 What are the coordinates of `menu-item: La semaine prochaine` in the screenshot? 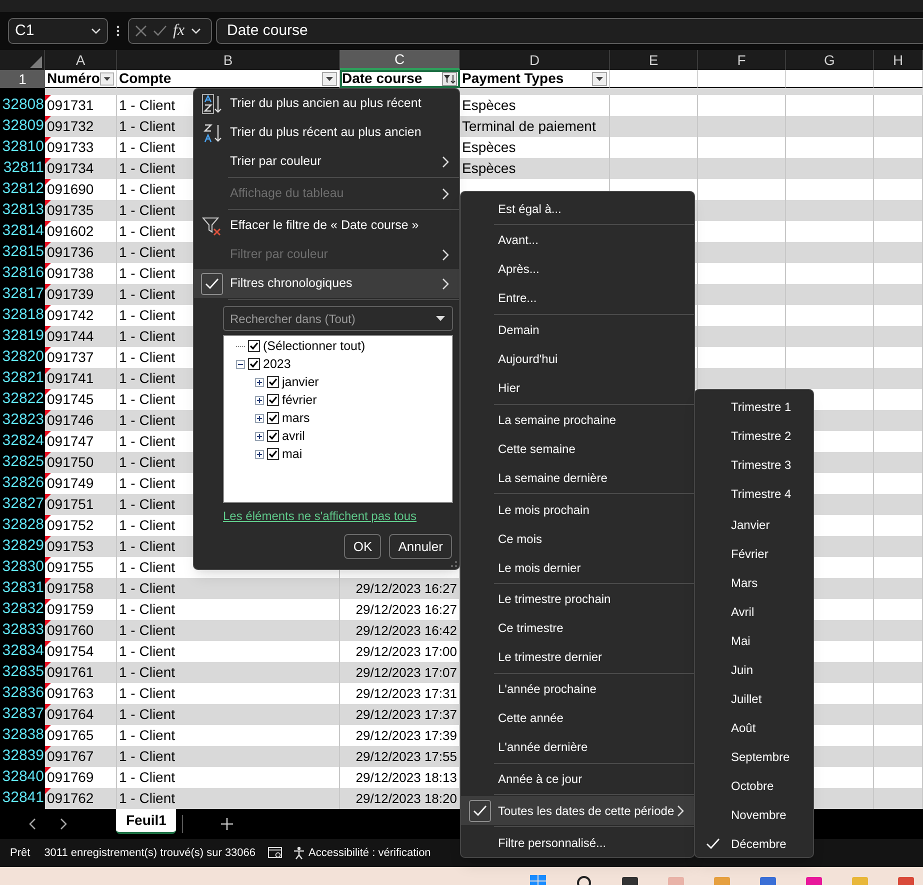 It's located at (577, 419).